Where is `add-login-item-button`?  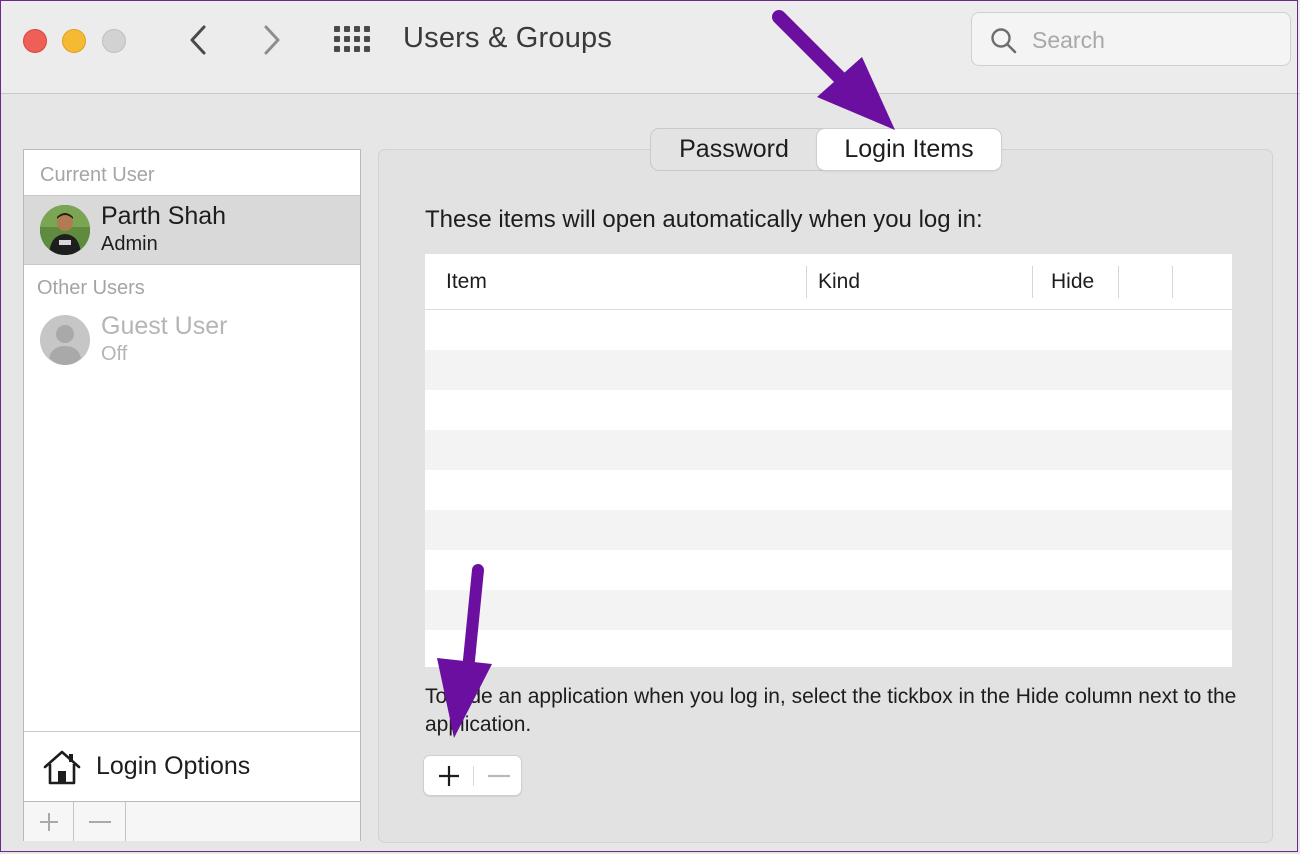
add-login-item-button is located at coordinates (448, 775).